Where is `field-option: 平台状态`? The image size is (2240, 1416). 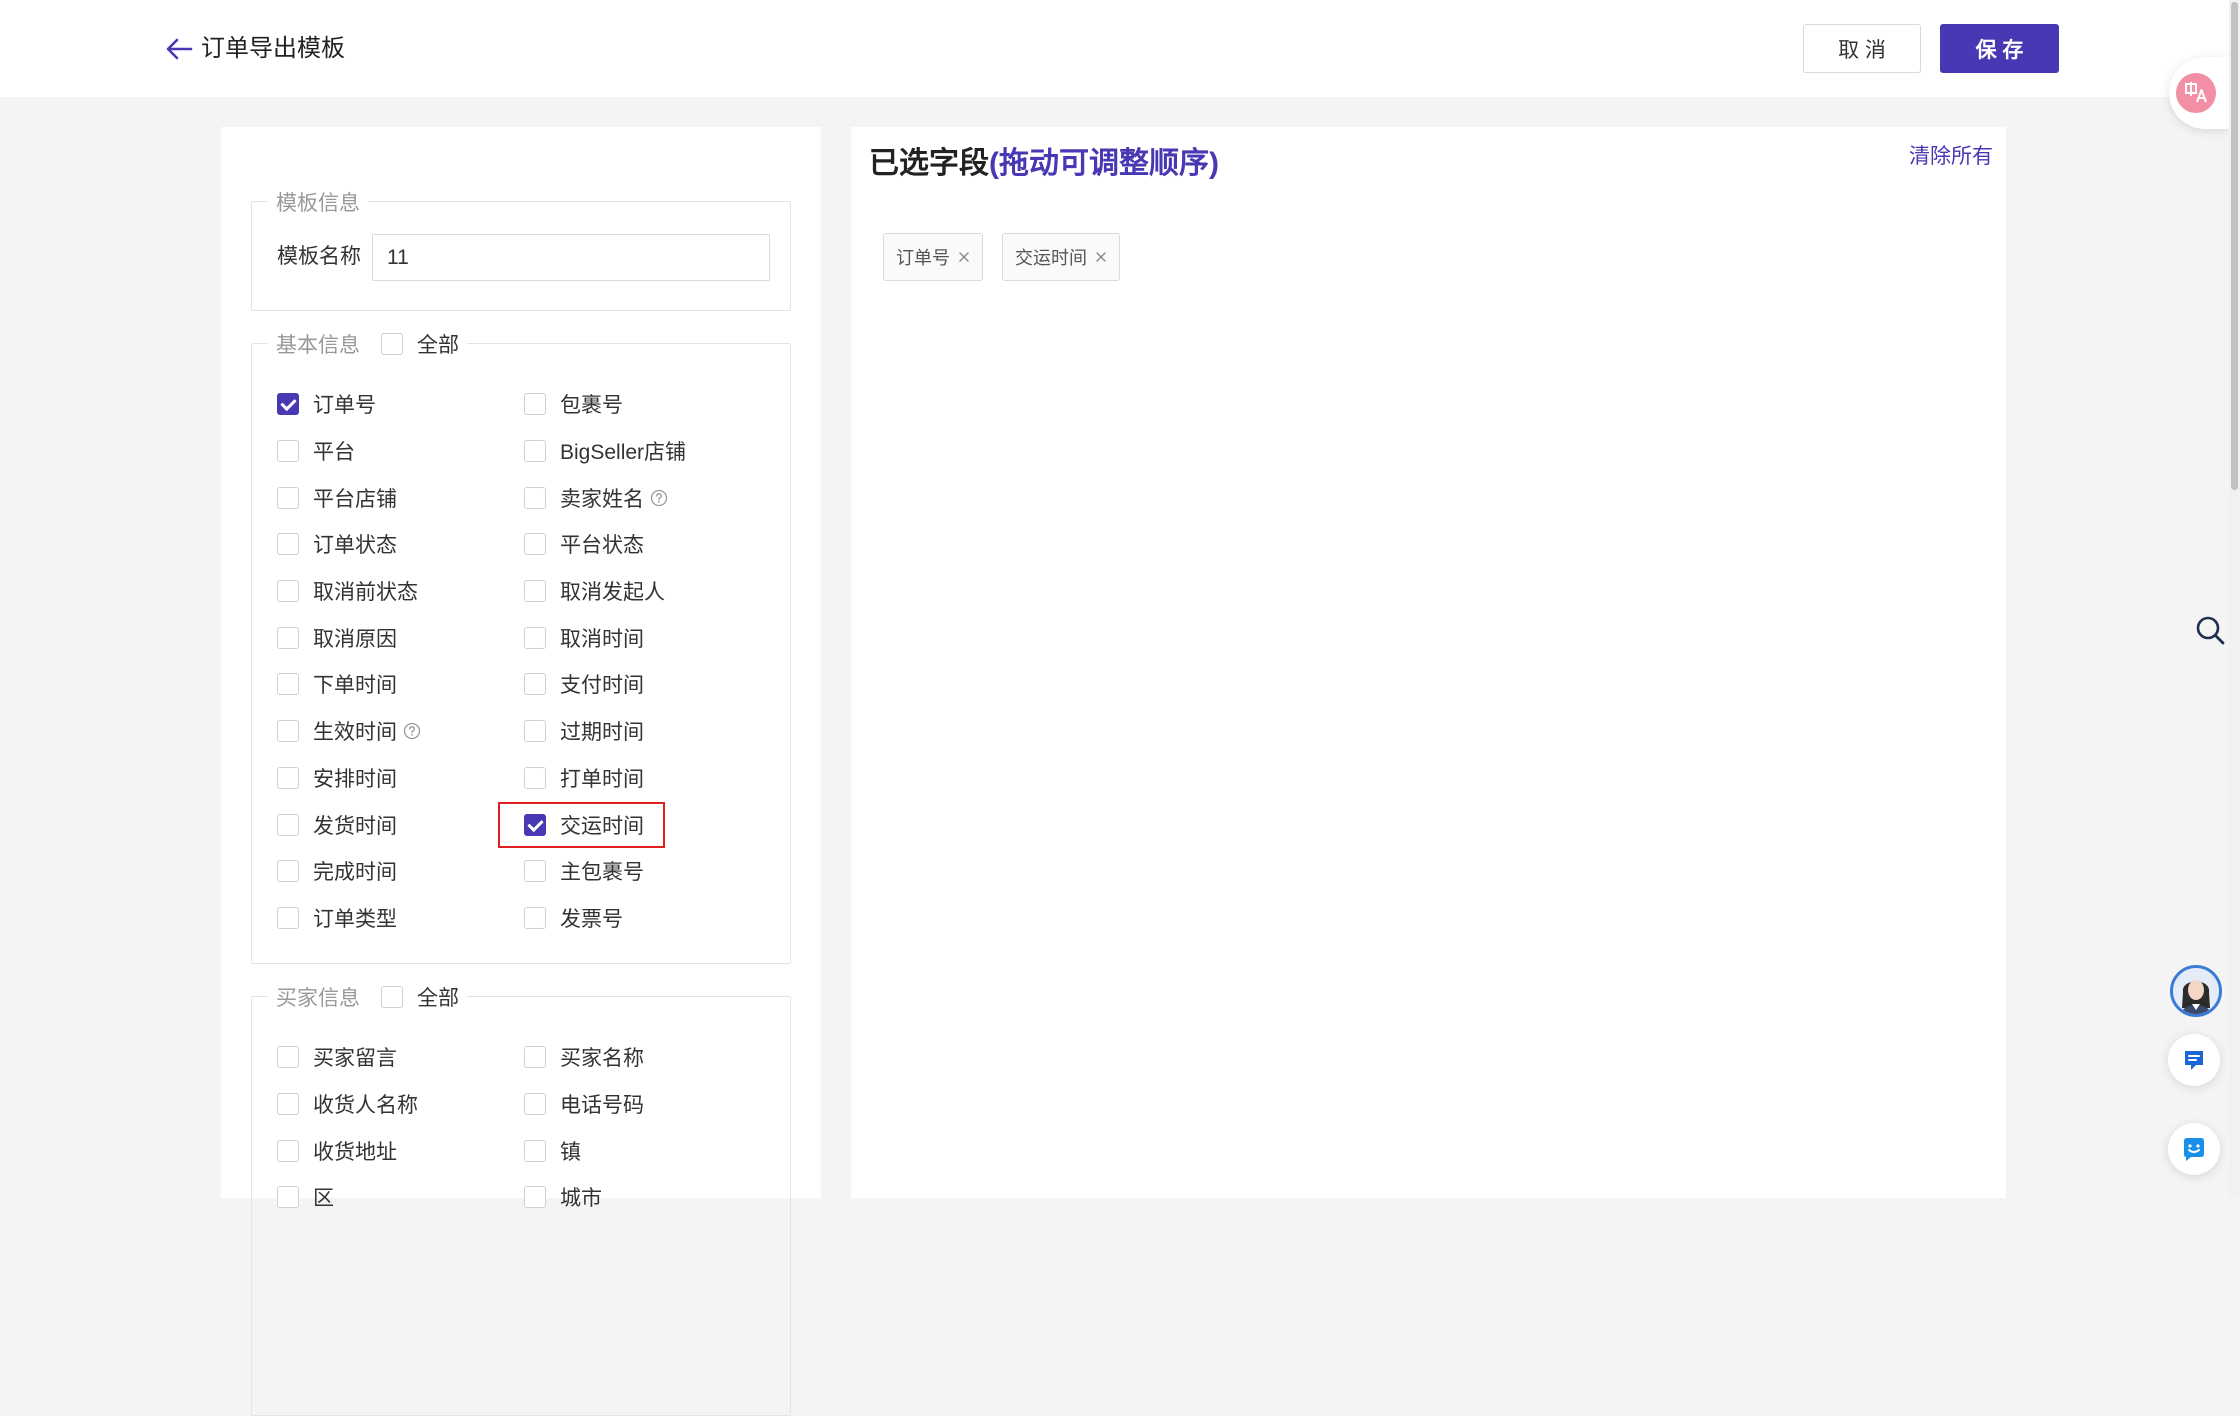 field-option: 平台状态 is located at coordinates (647, 544).